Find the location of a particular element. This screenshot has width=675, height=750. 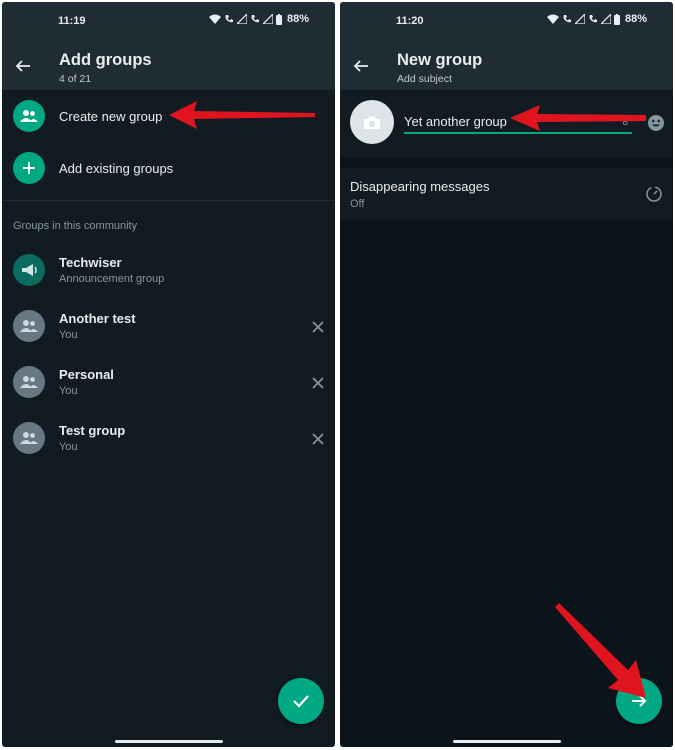

arrow-right-icon is located at coordinates (639, 701).